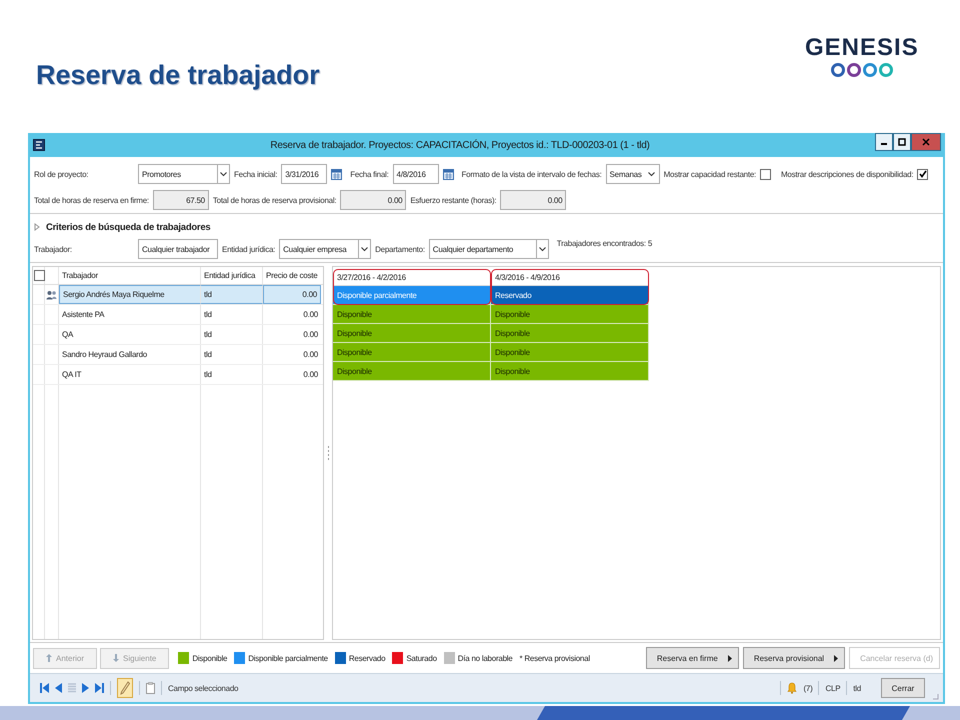 This screenshot has height=720, width=960. Describe the element at coordinates (555, 658) in the screenshot. I see `legend-note: * Reserva provisional` at that location.